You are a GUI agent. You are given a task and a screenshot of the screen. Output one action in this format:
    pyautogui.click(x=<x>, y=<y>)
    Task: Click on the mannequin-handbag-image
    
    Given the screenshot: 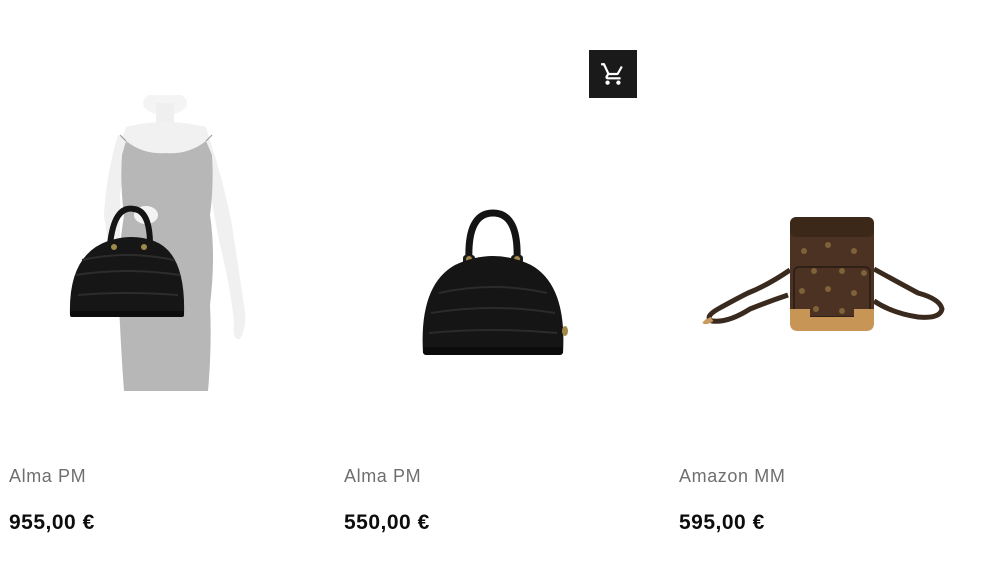 What is the action you would take?
    pyautogui.click(x=157, y=243)
    